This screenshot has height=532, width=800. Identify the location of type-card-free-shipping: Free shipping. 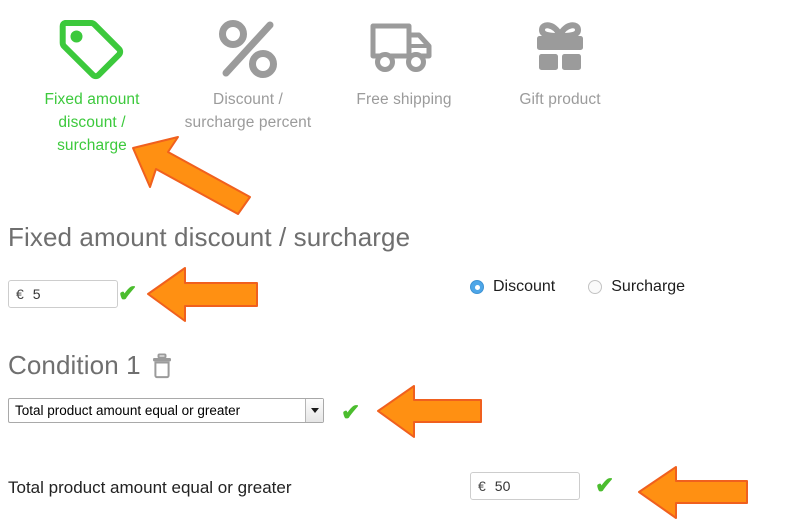
(404, 60).